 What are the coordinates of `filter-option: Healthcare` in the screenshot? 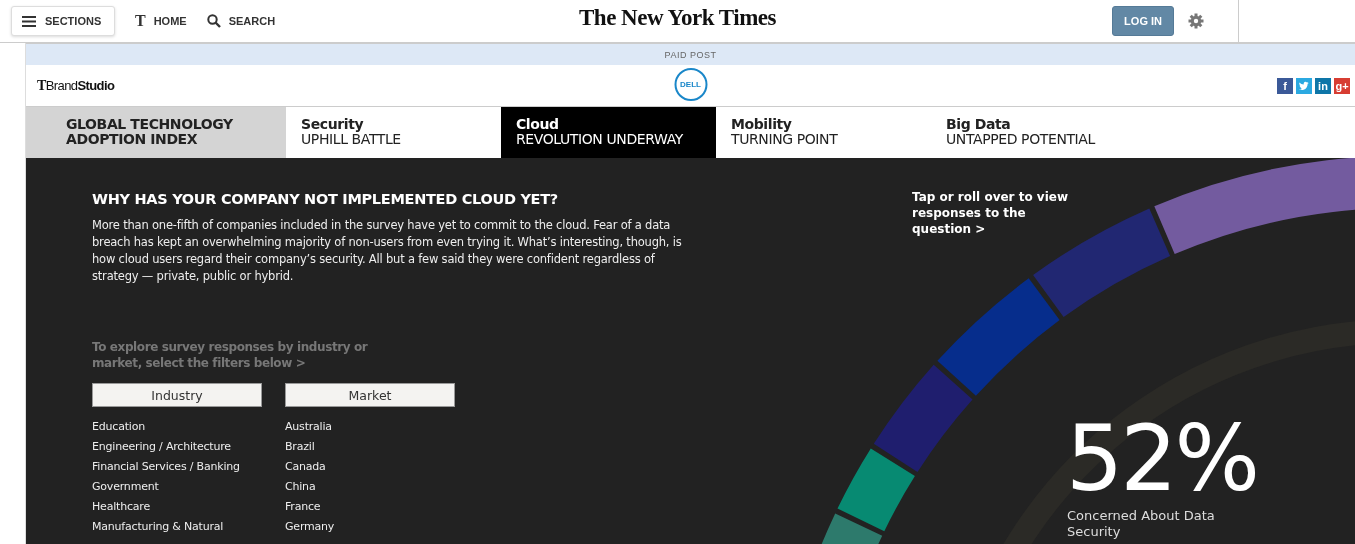 It's located at (177, 507).